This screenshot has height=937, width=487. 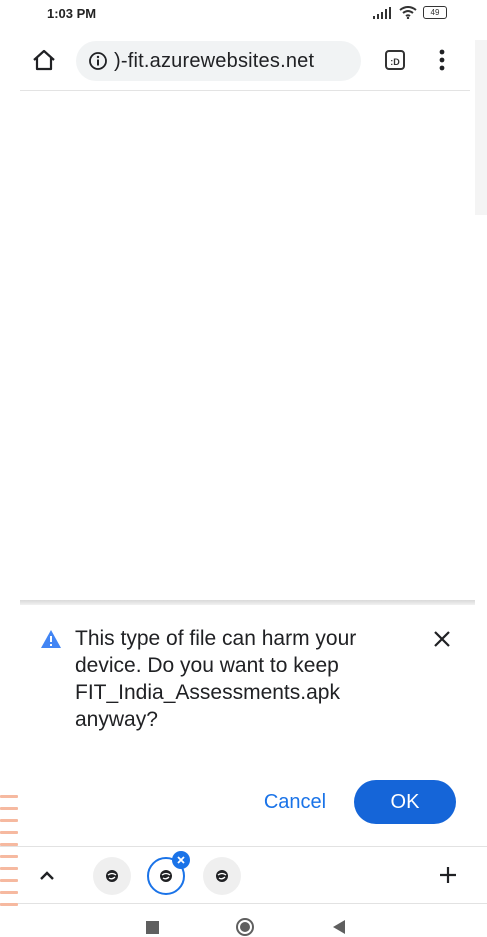 What do you see at coordinates (72, 13) in the screenshot?
I see `status-time: 1:03 PM` at bounding box center [72, 13].